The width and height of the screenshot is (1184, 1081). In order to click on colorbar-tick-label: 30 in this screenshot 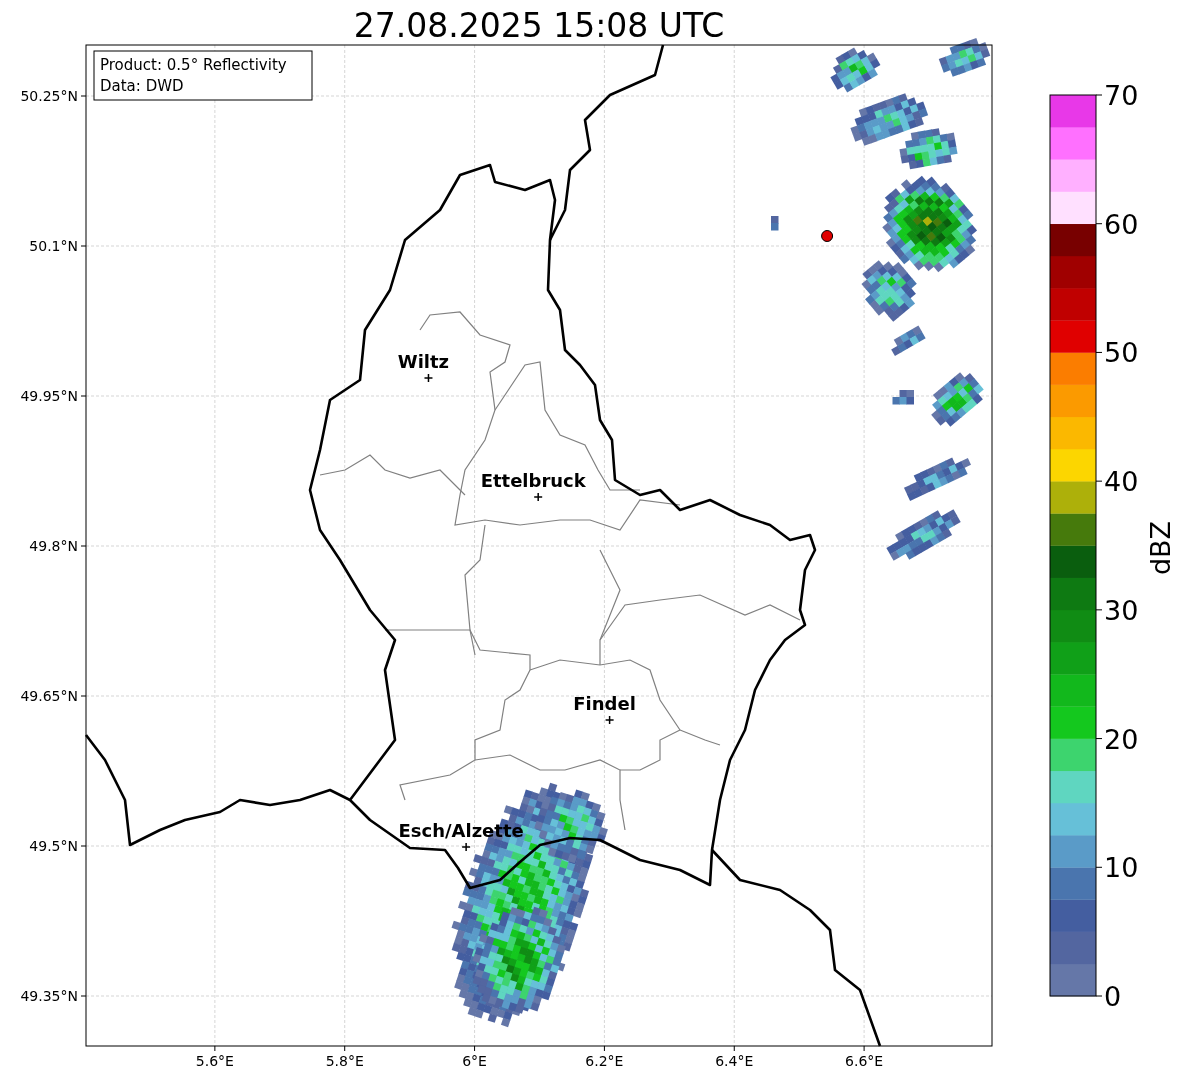, I will do `click(1121, 610)`.